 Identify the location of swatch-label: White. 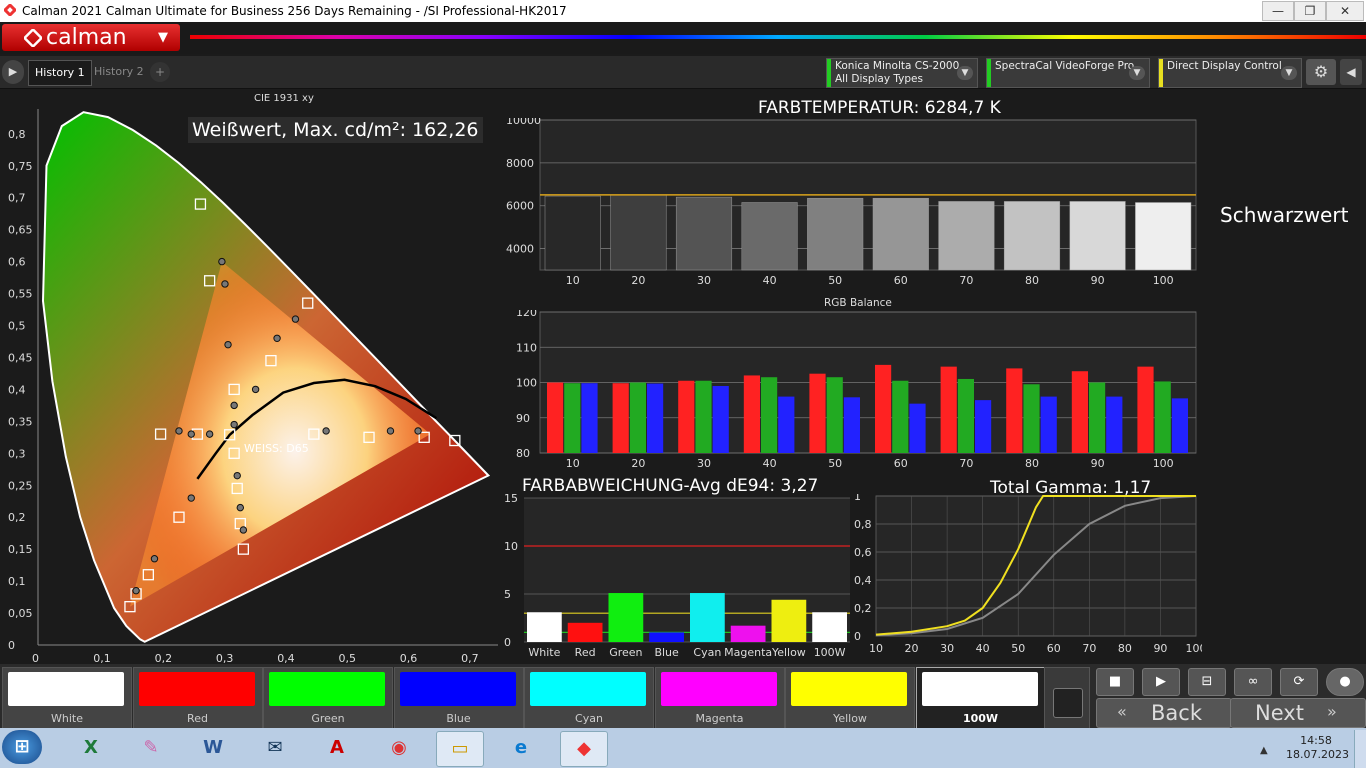
(67, 718).